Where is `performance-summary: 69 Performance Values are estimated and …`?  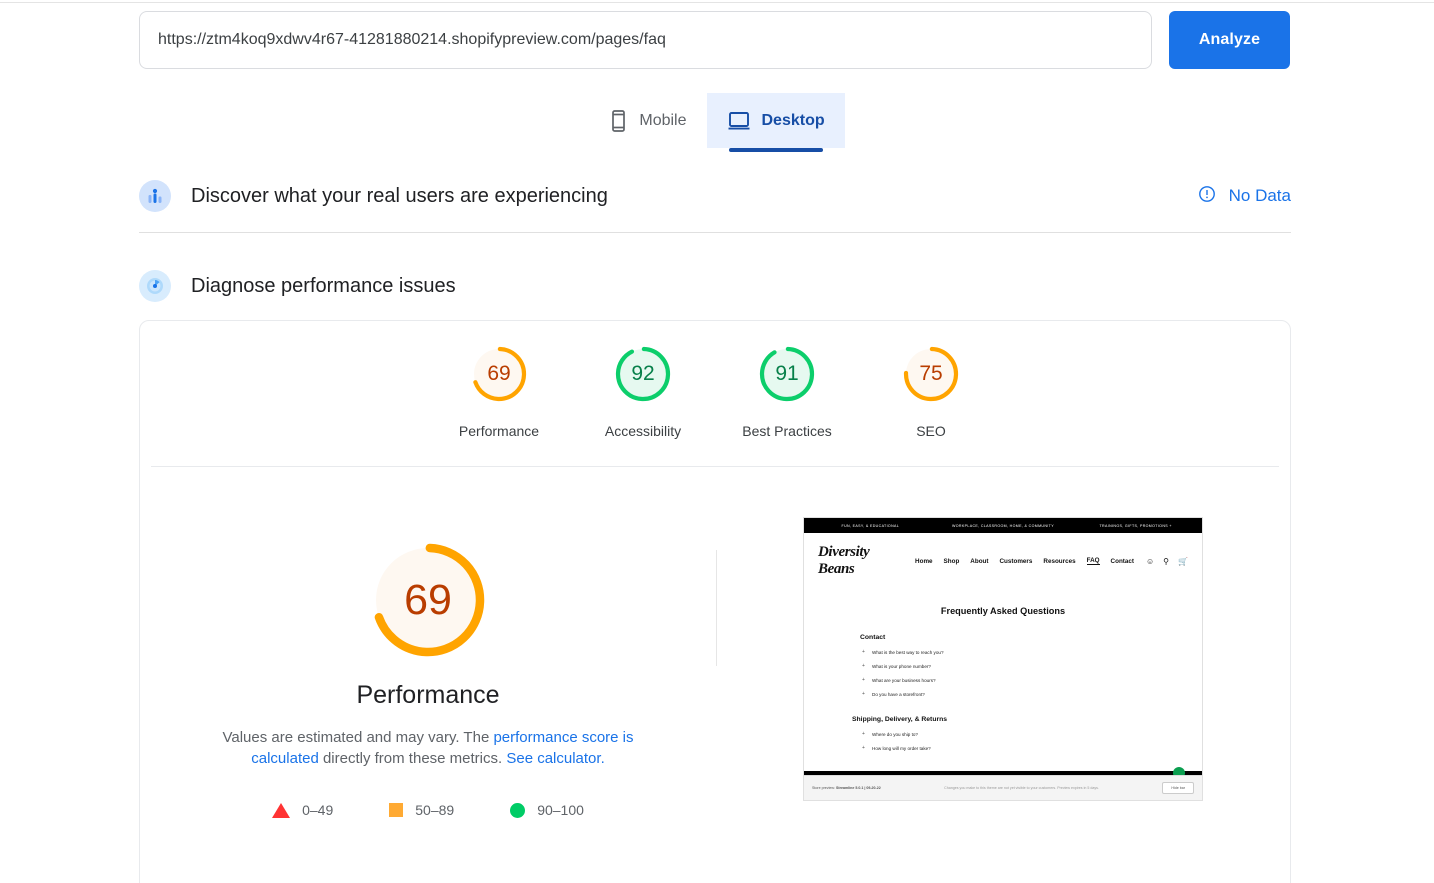
performance-summary: 69 Performance Values are estimated and … is located at coordinates (428, 670).